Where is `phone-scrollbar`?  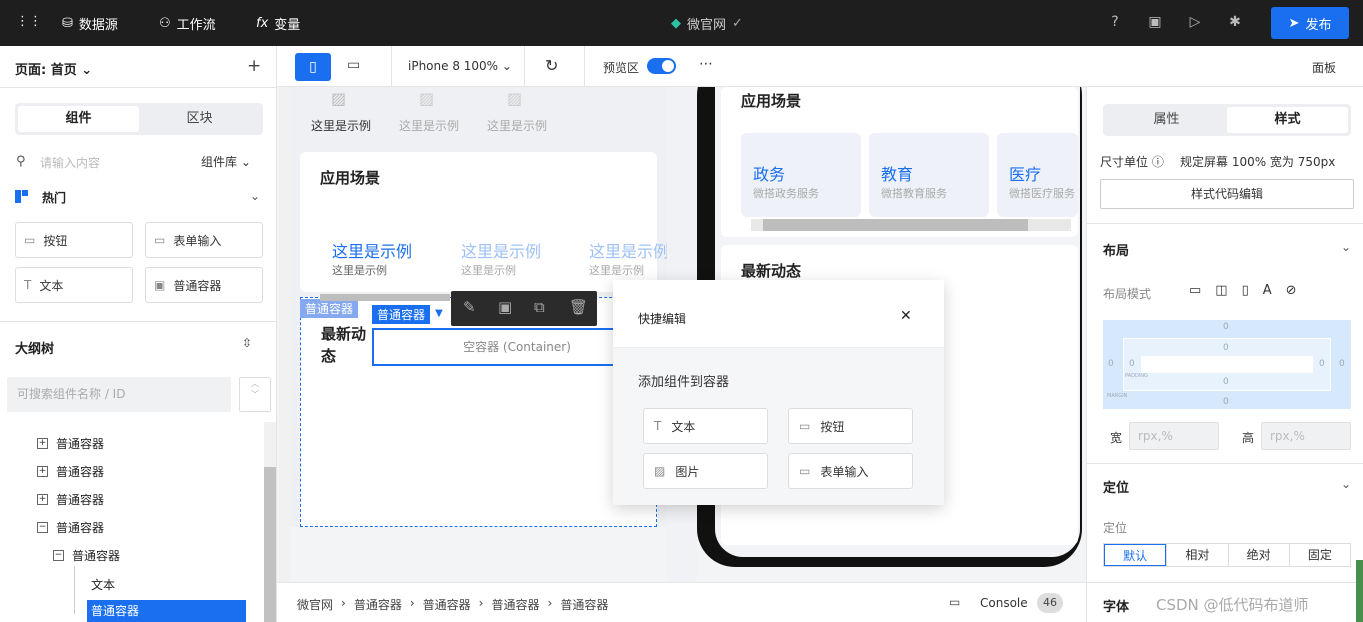 phone-scrollbar is located at coordinates (911, 225).